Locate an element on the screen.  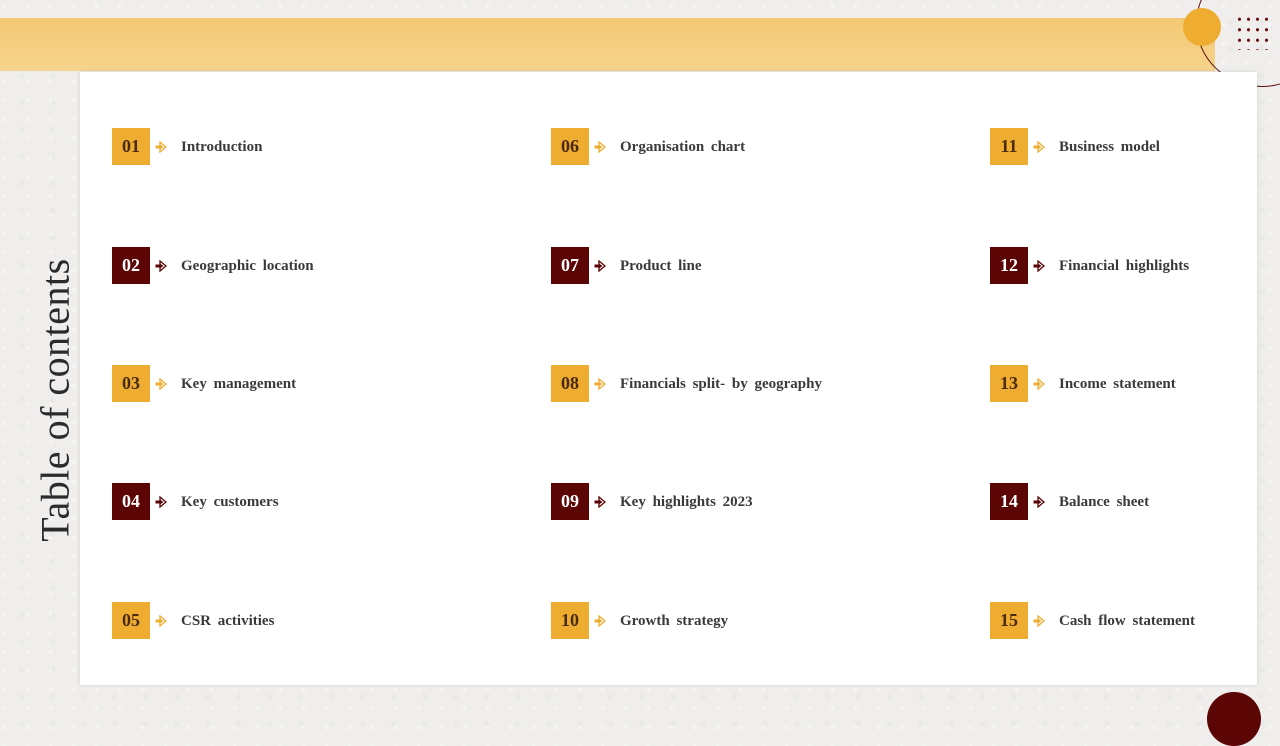
item-number-badge: 04 is located at coordinates (131, 501).